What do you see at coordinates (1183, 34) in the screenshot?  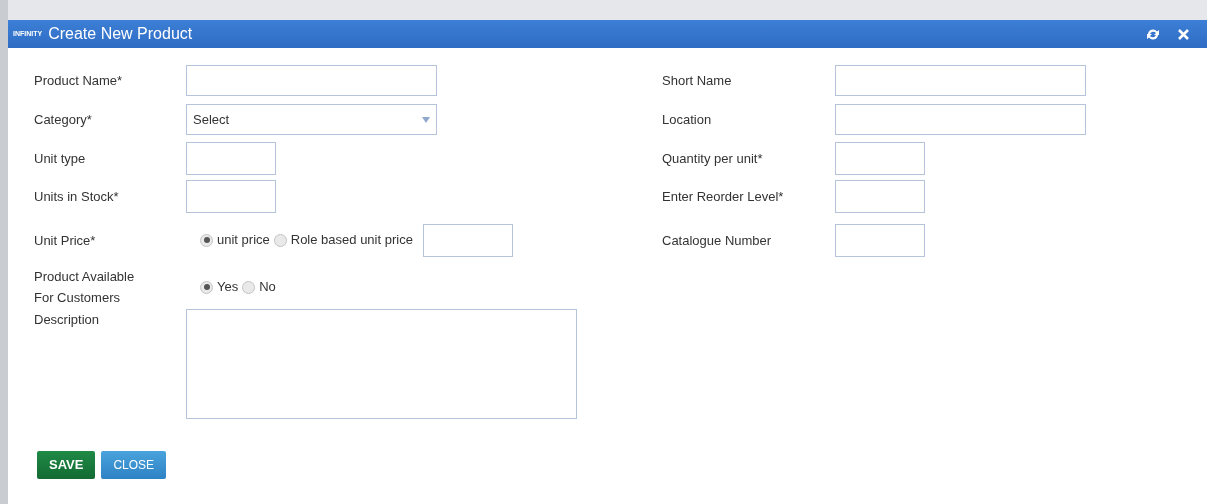 I see `close-icon` at bounding box center [1183, 34].